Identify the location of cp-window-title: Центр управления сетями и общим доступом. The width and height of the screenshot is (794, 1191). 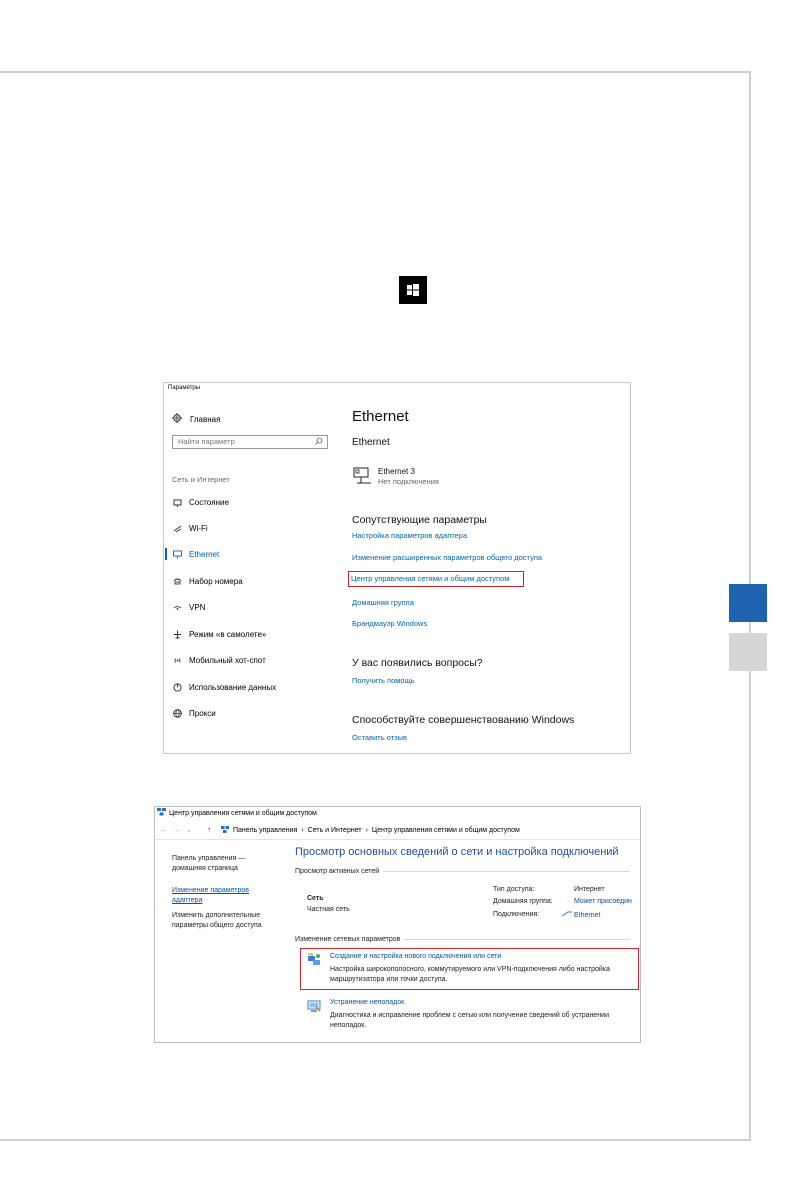
(243, 813).